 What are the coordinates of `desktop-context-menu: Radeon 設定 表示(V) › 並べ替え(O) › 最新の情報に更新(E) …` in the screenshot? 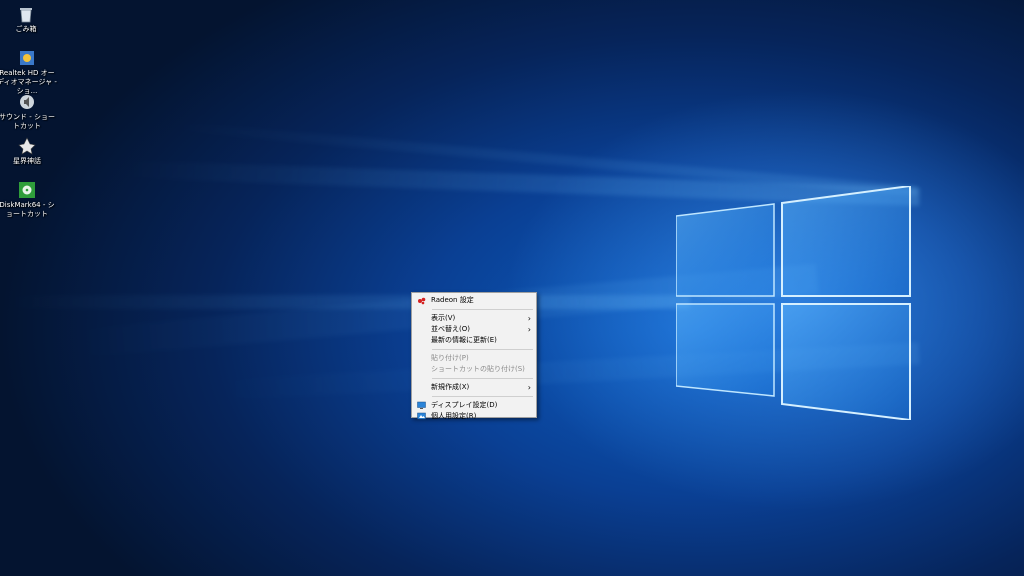 It's located at (474, 356).